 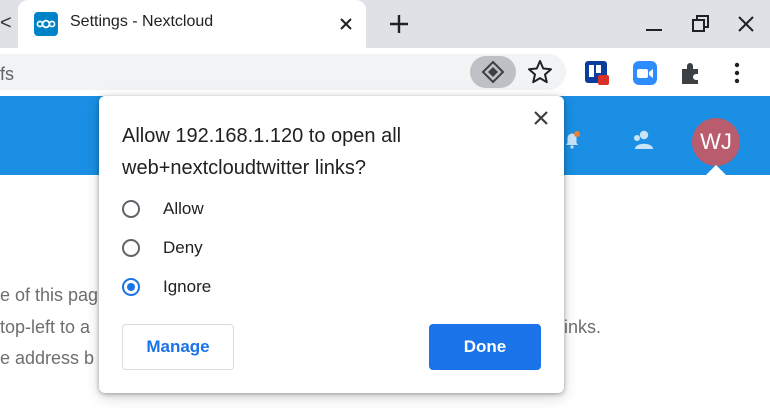 What do you see at coordinates (540, 72) in the screenshot?
I see `star-icon` at bounding box center [540, 72].